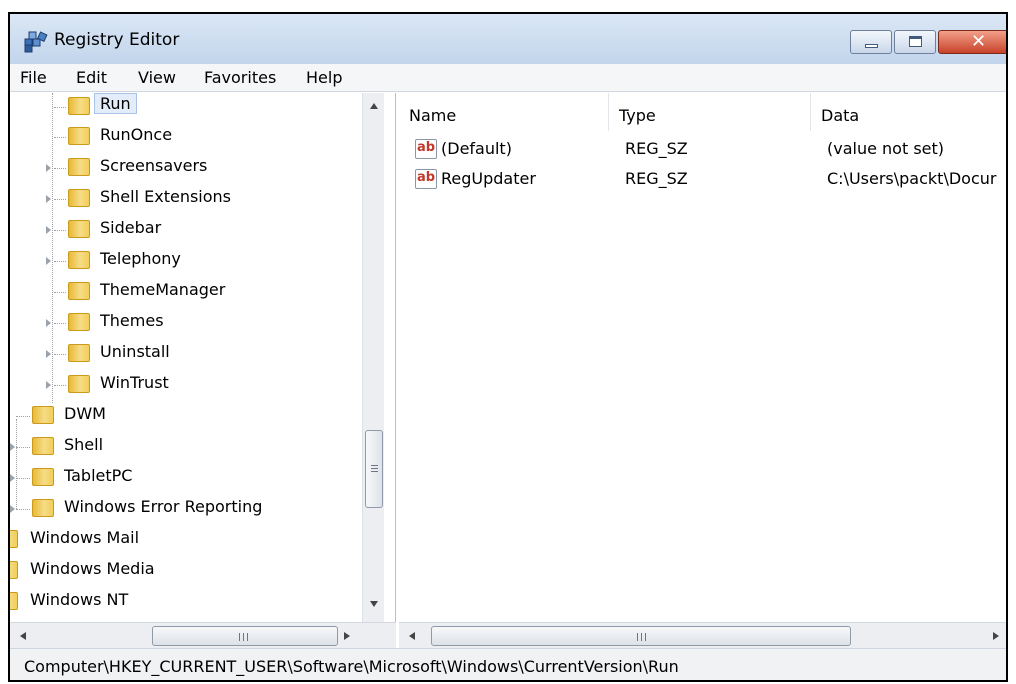  Describe the element at coordinates (185, 137) in the screenshot. I see `tree-item-runonce: RunOnce` at that location.